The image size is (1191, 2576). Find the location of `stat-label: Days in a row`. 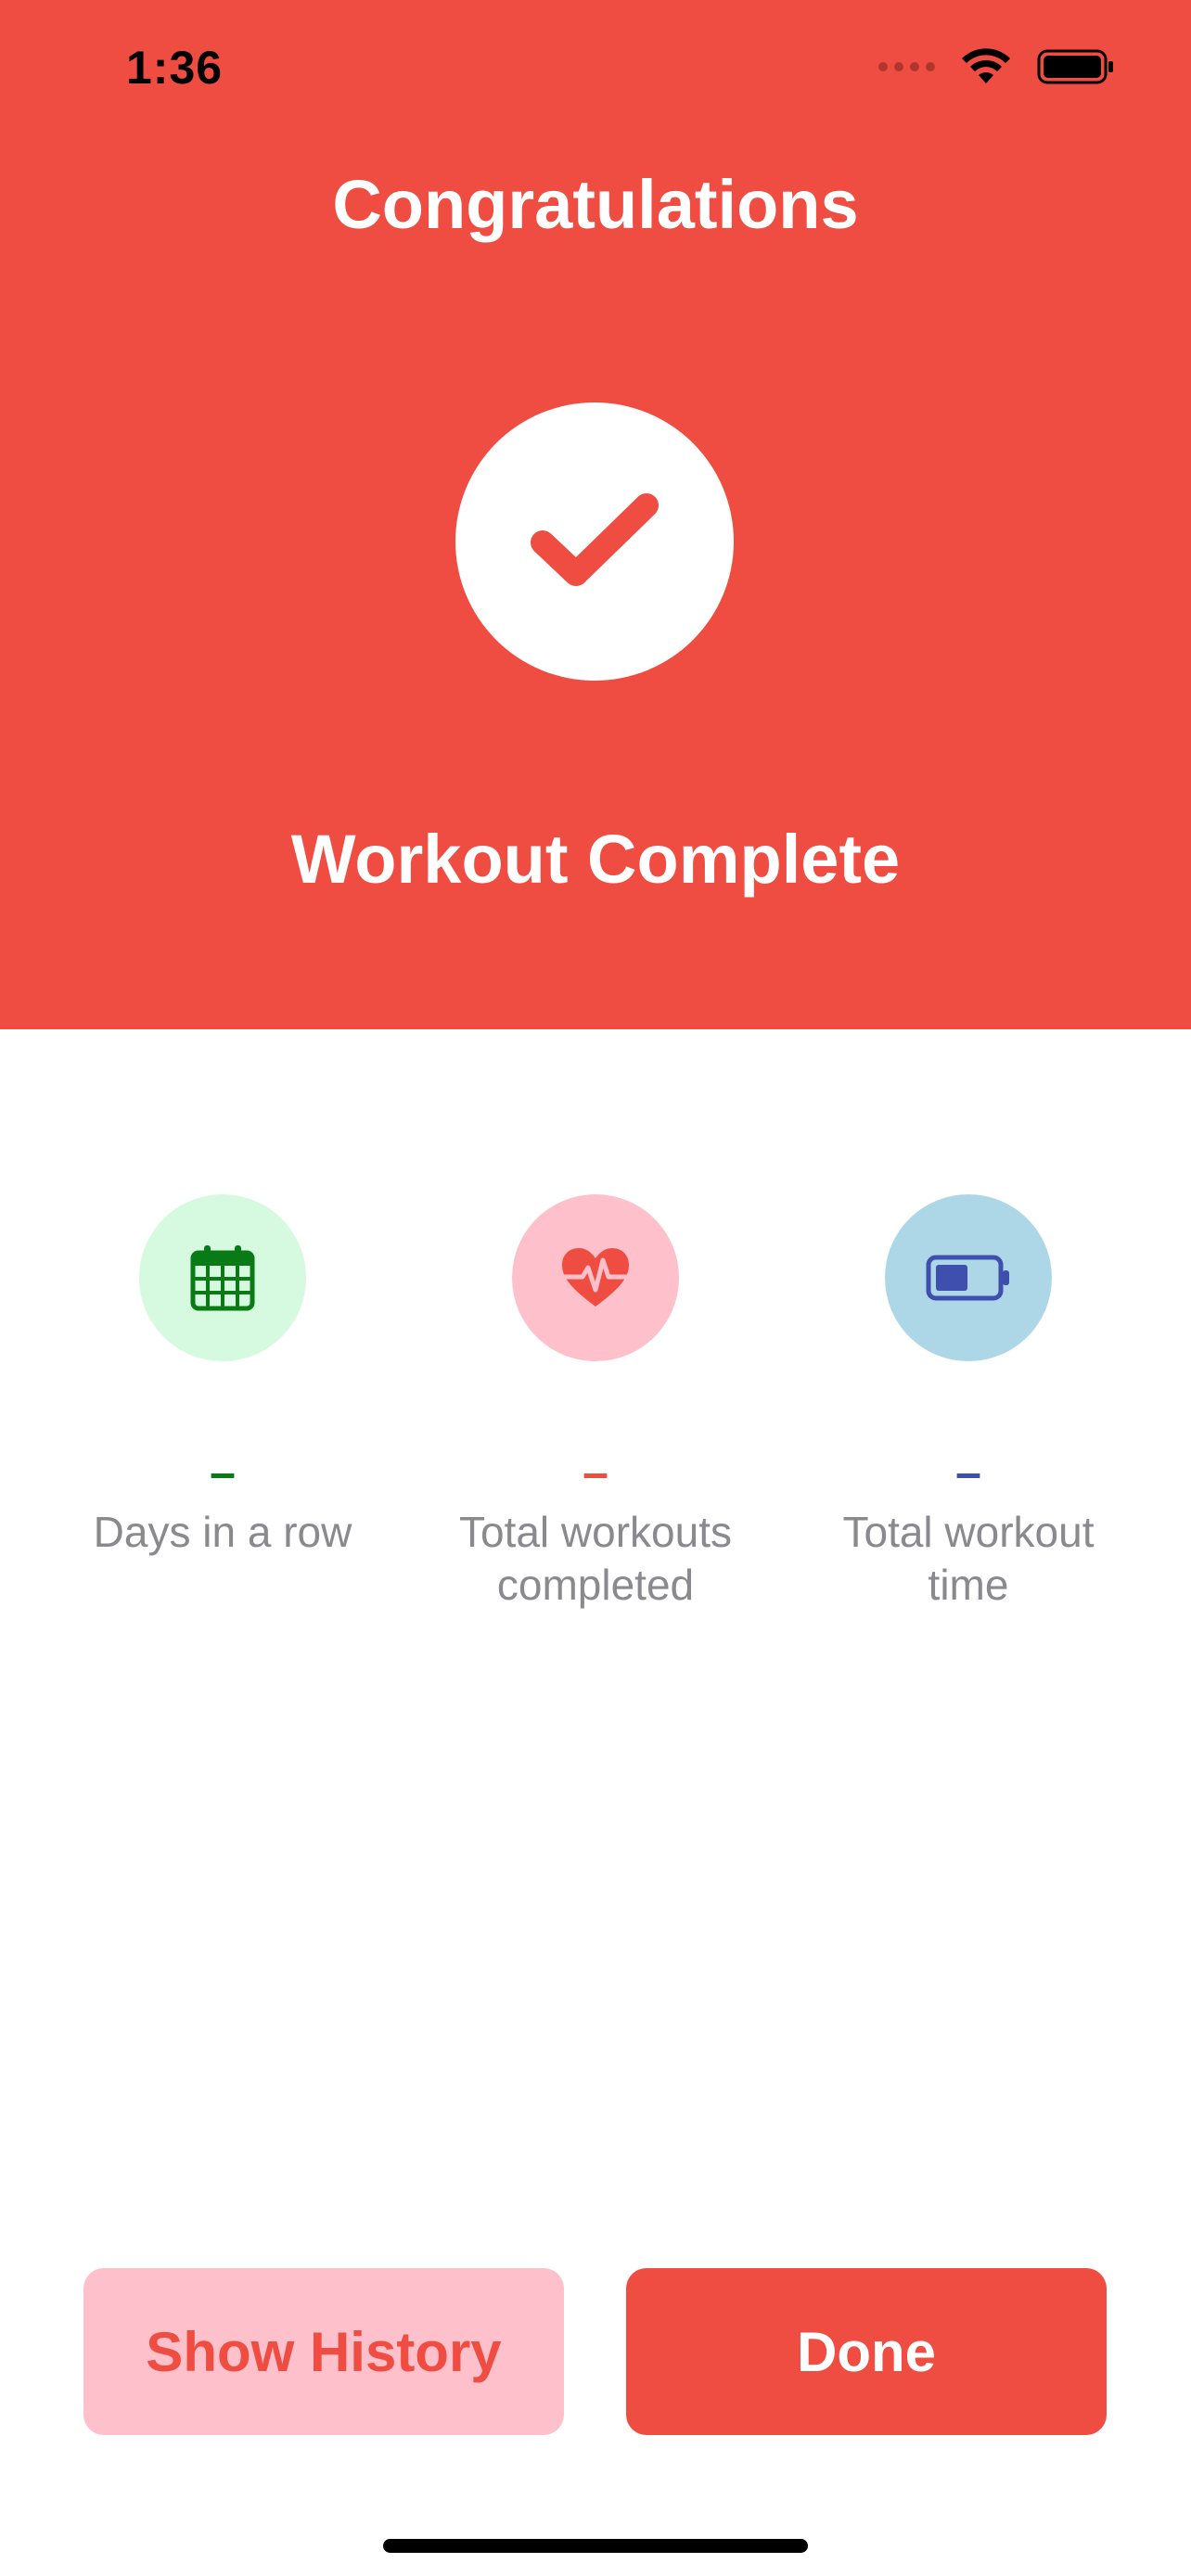

stat-label: Days in a row is located at coordinates (222, 1532).